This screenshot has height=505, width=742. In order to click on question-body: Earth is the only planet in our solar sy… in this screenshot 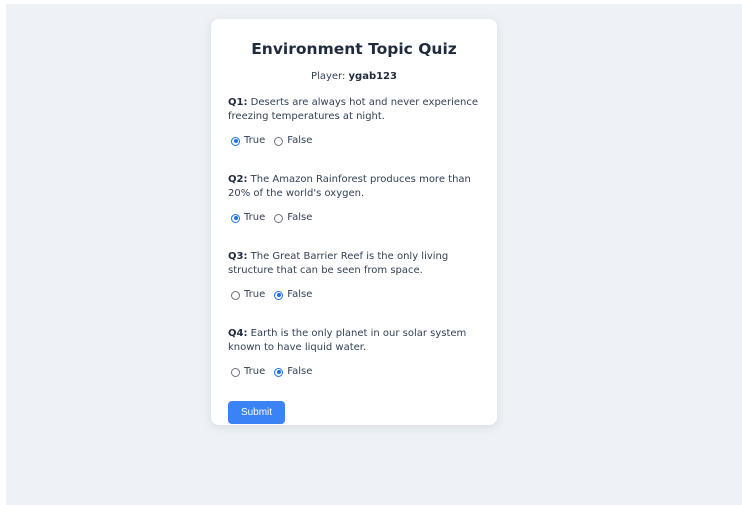, I will do `click(347, 340)`.